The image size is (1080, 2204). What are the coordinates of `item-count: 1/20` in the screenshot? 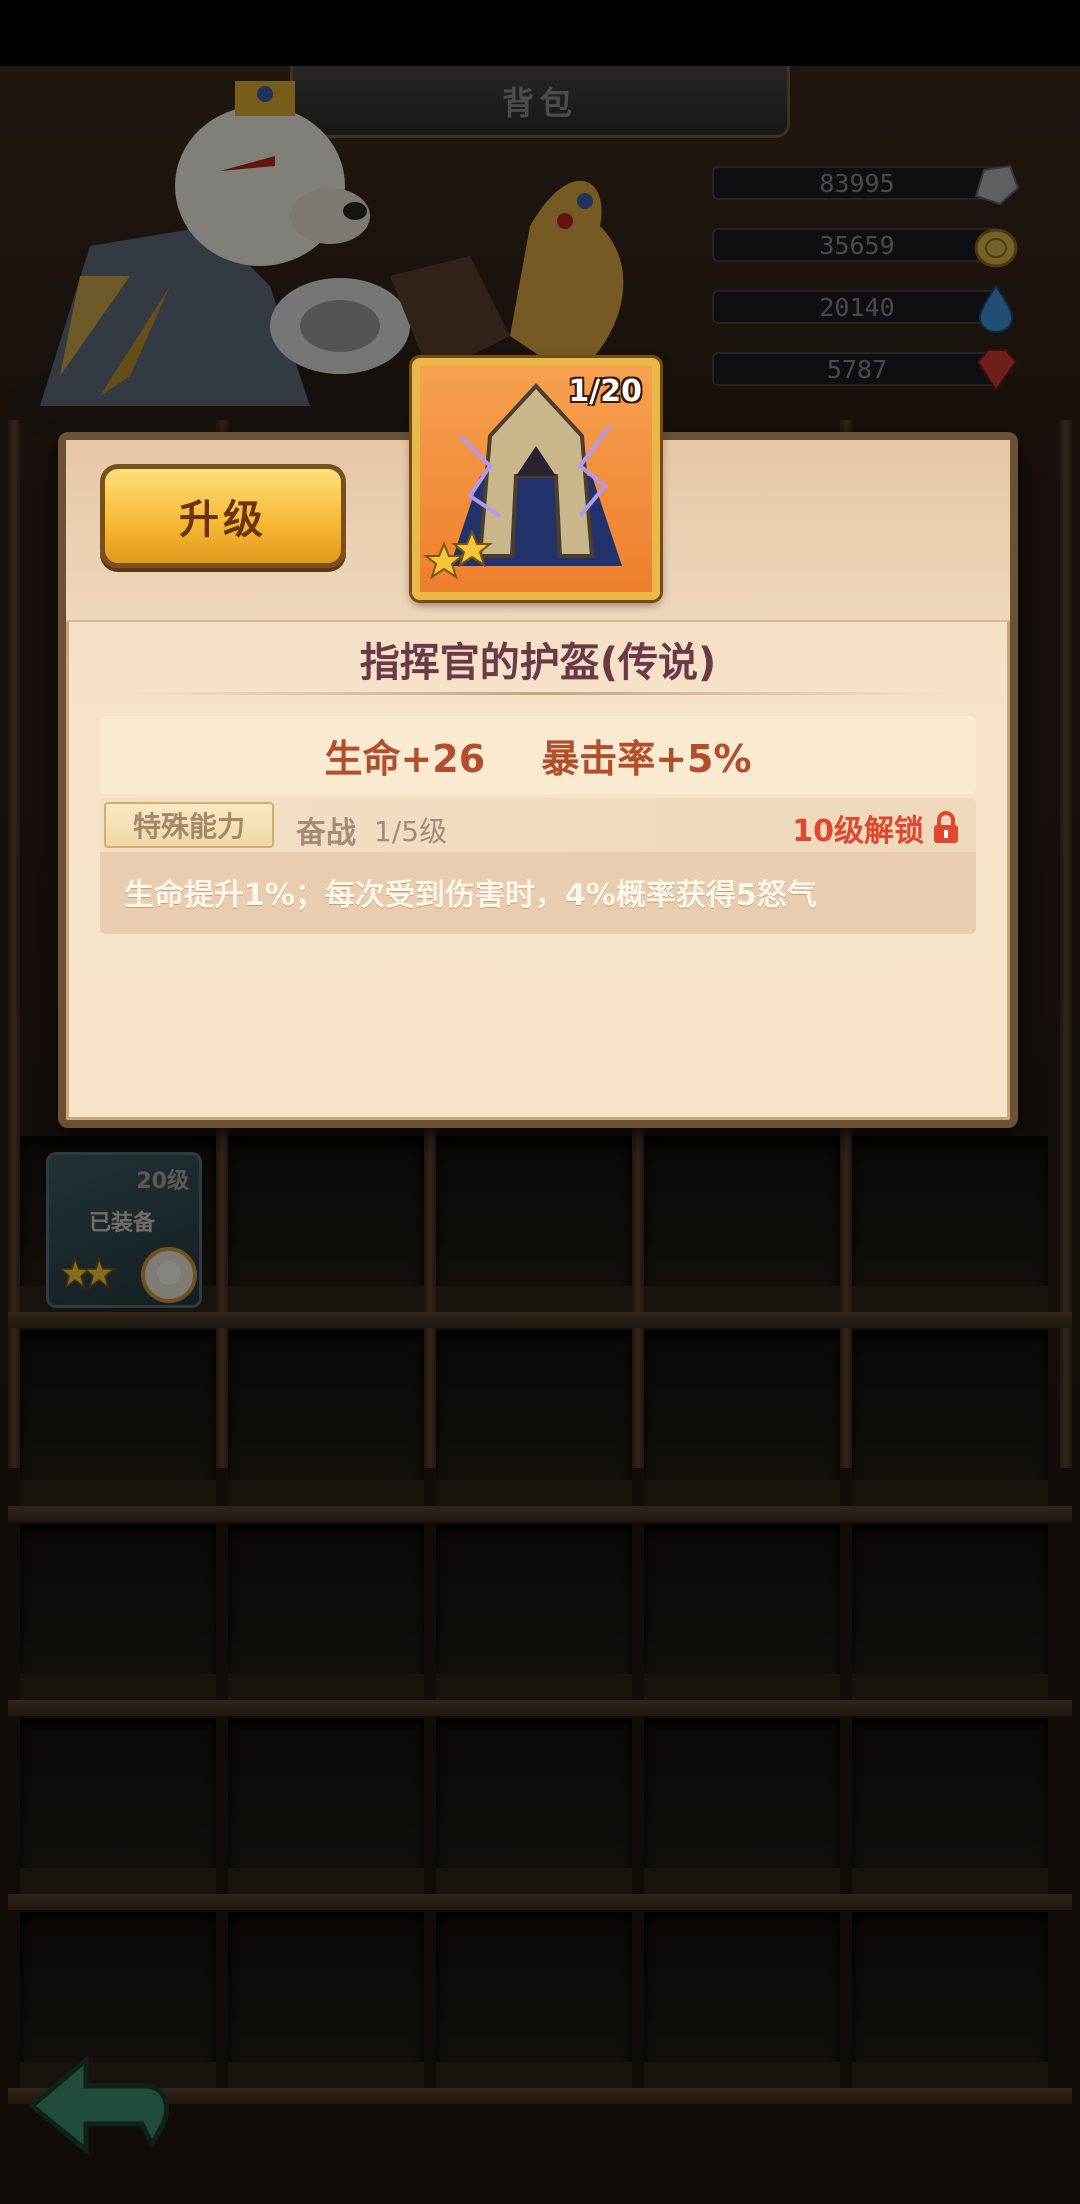 It's located at (605, 391).